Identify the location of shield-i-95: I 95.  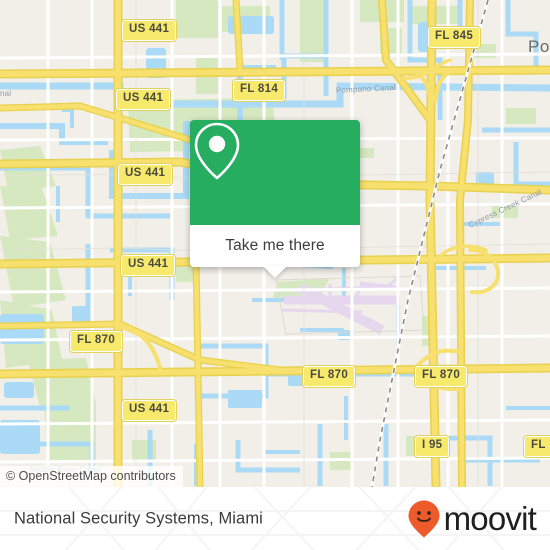
(432, 446).